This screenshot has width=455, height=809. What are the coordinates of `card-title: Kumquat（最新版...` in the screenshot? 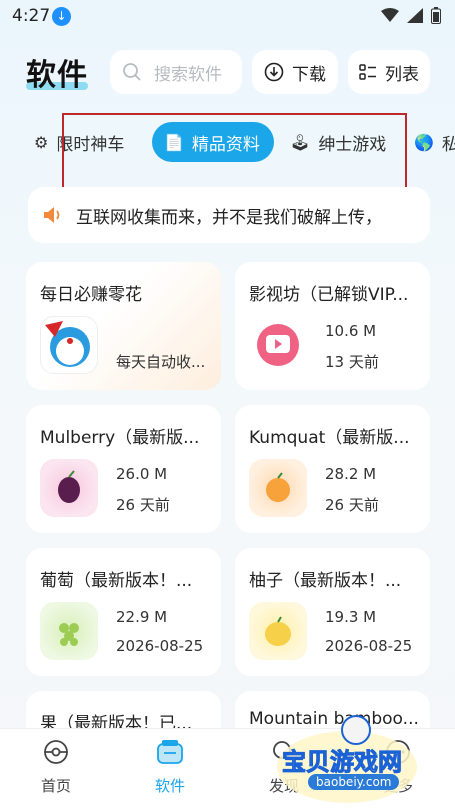 It's located at (329, 438).